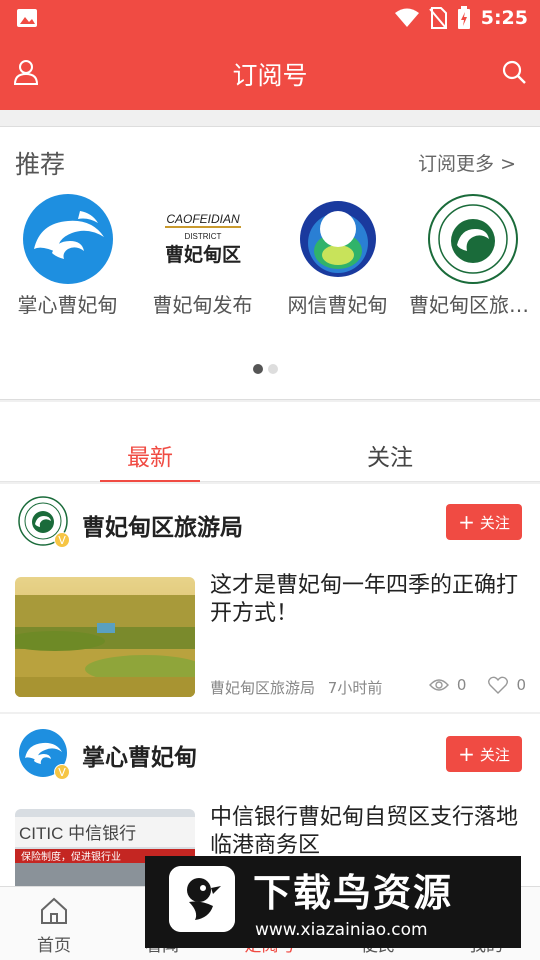 This screenshot has height=960, width=540. I want to click on watermark-title: 下载鸟资源, so click(353, 893).